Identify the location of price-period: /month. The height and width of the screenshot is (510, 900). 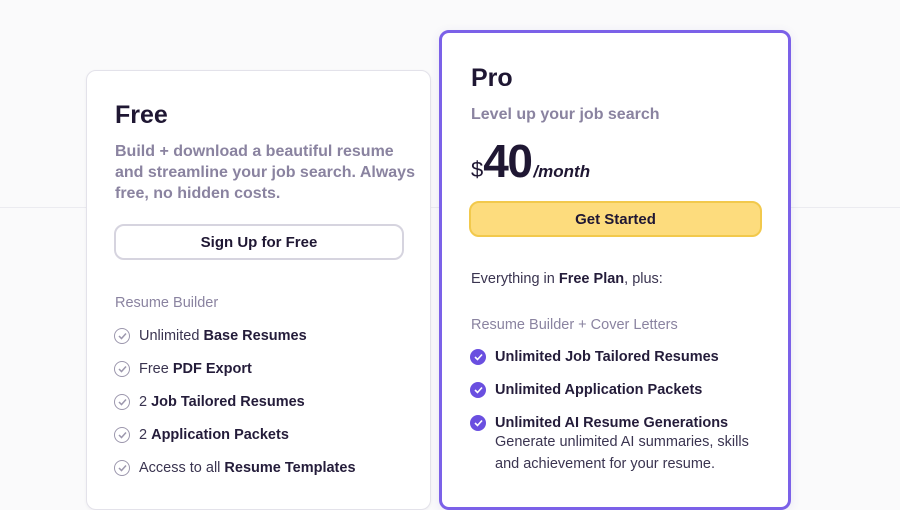
(562, 171).